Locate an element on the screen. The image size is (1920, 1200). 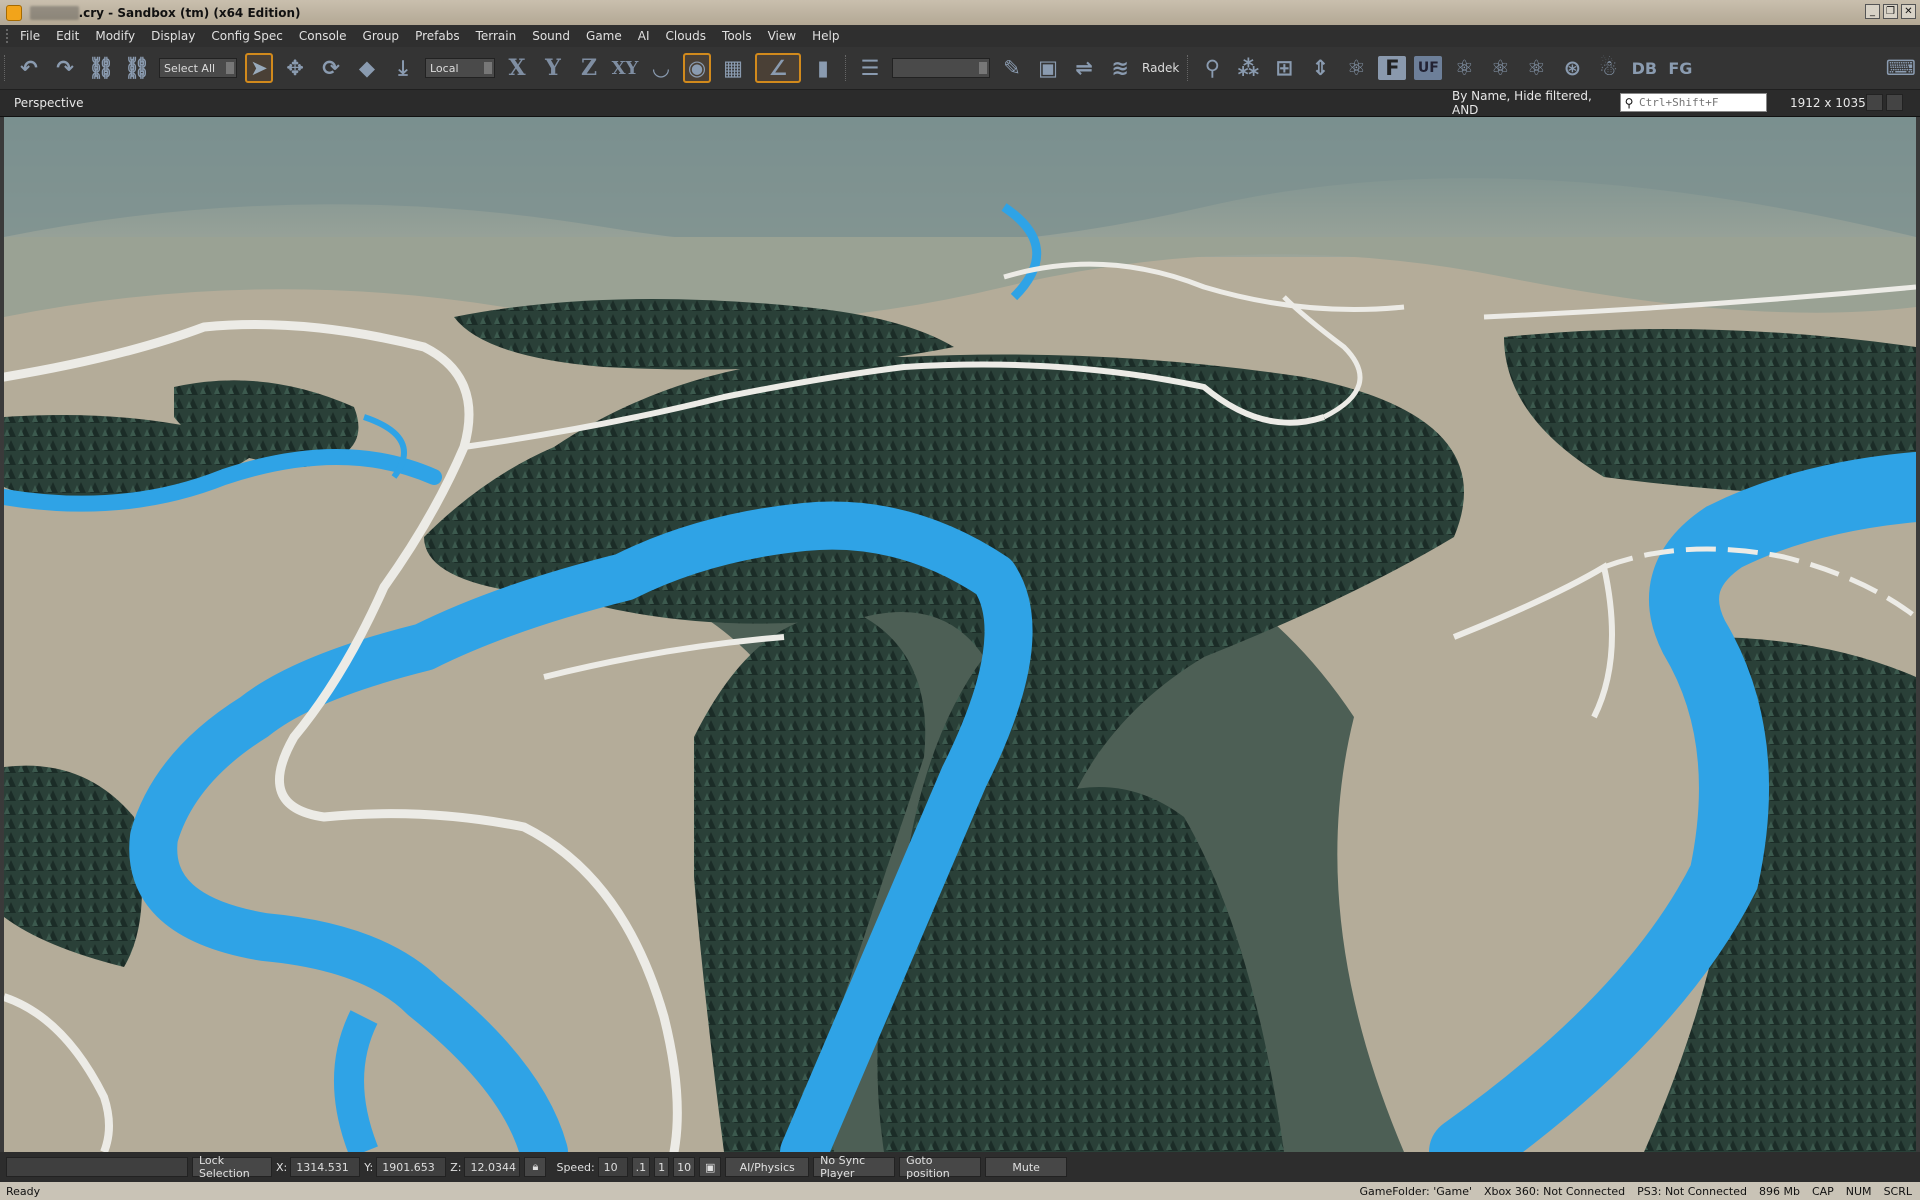
search-input is located at coordinates (1694, 102).